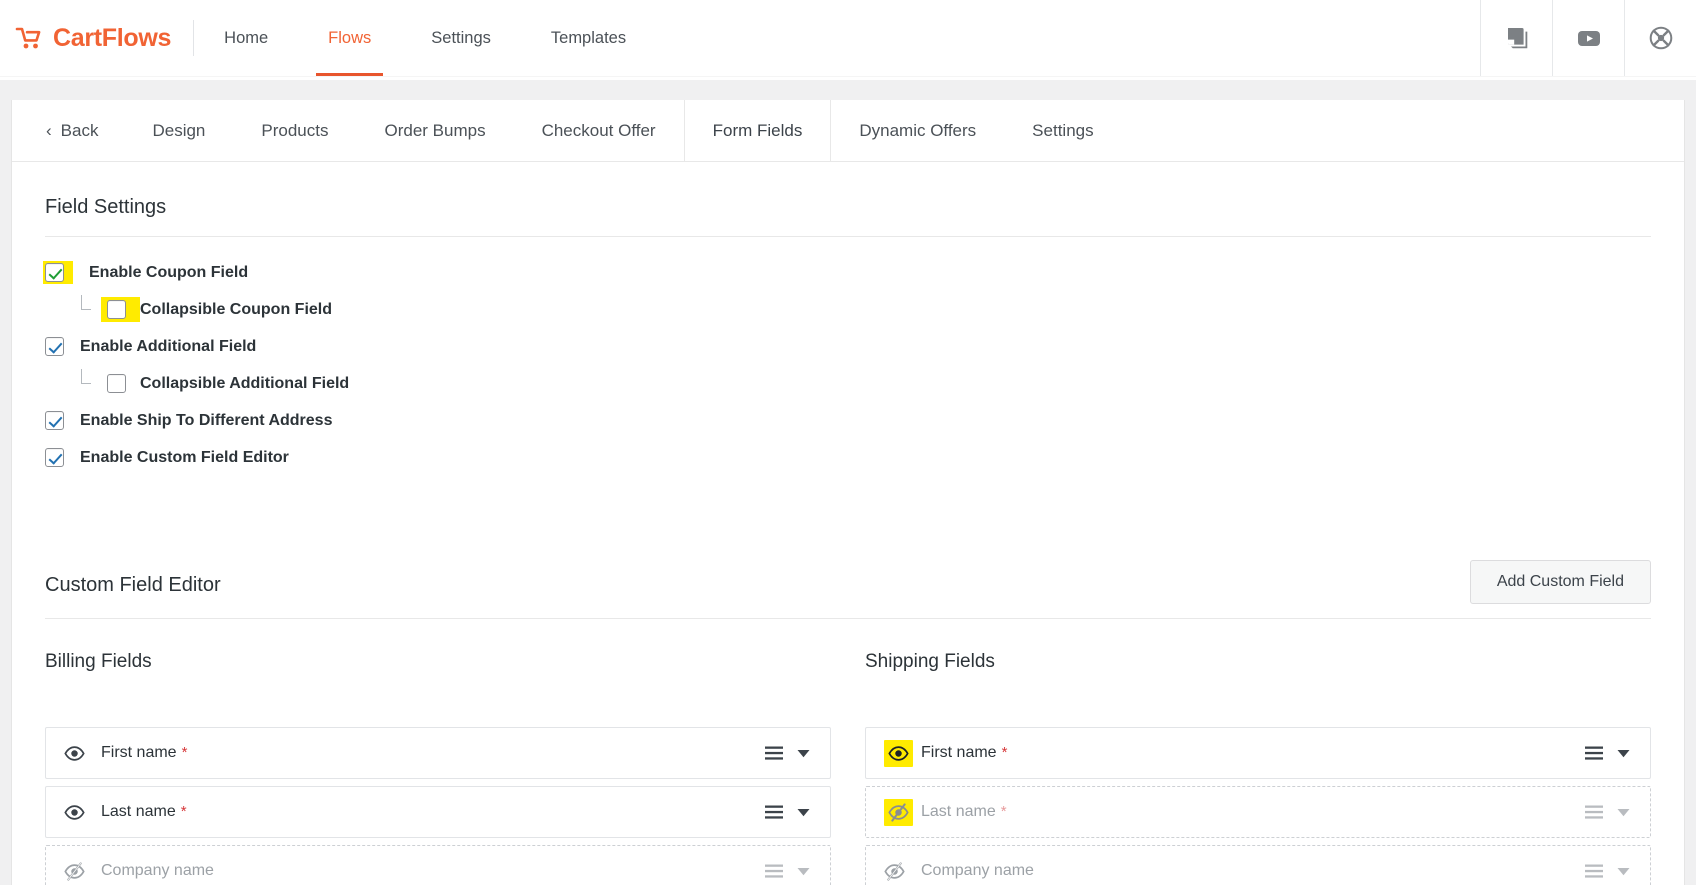 The height and width of the screenshot is (885, 1696). I want to click on checkbox-wrap, so click(120, 383).